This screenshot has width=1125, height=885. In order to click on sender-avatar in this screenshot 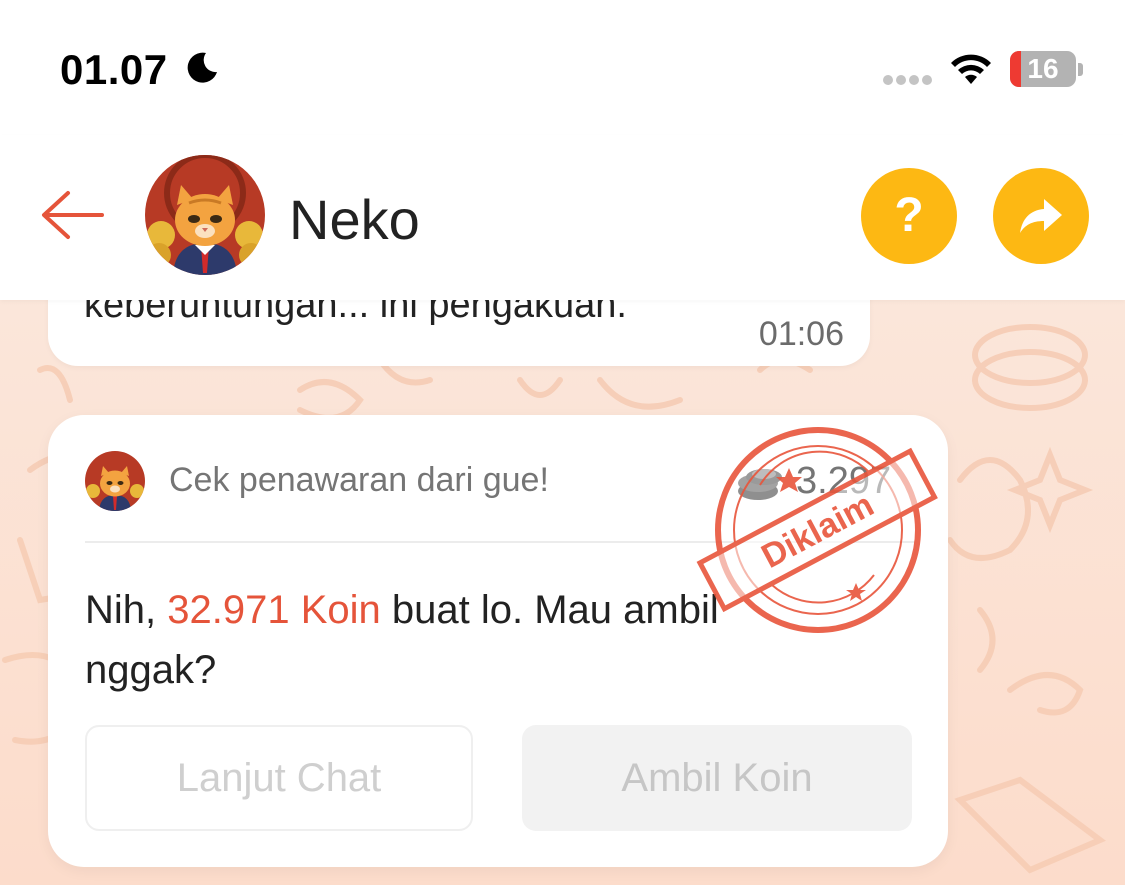, I will do `click(115, 481)`.